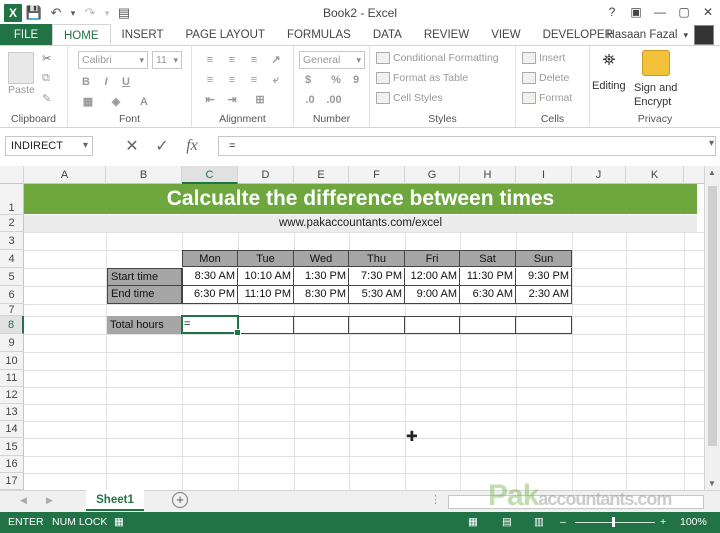 The width and height of the screenshot is (720, 533). I want to click on row-header-17: 17, so click(12, 481).